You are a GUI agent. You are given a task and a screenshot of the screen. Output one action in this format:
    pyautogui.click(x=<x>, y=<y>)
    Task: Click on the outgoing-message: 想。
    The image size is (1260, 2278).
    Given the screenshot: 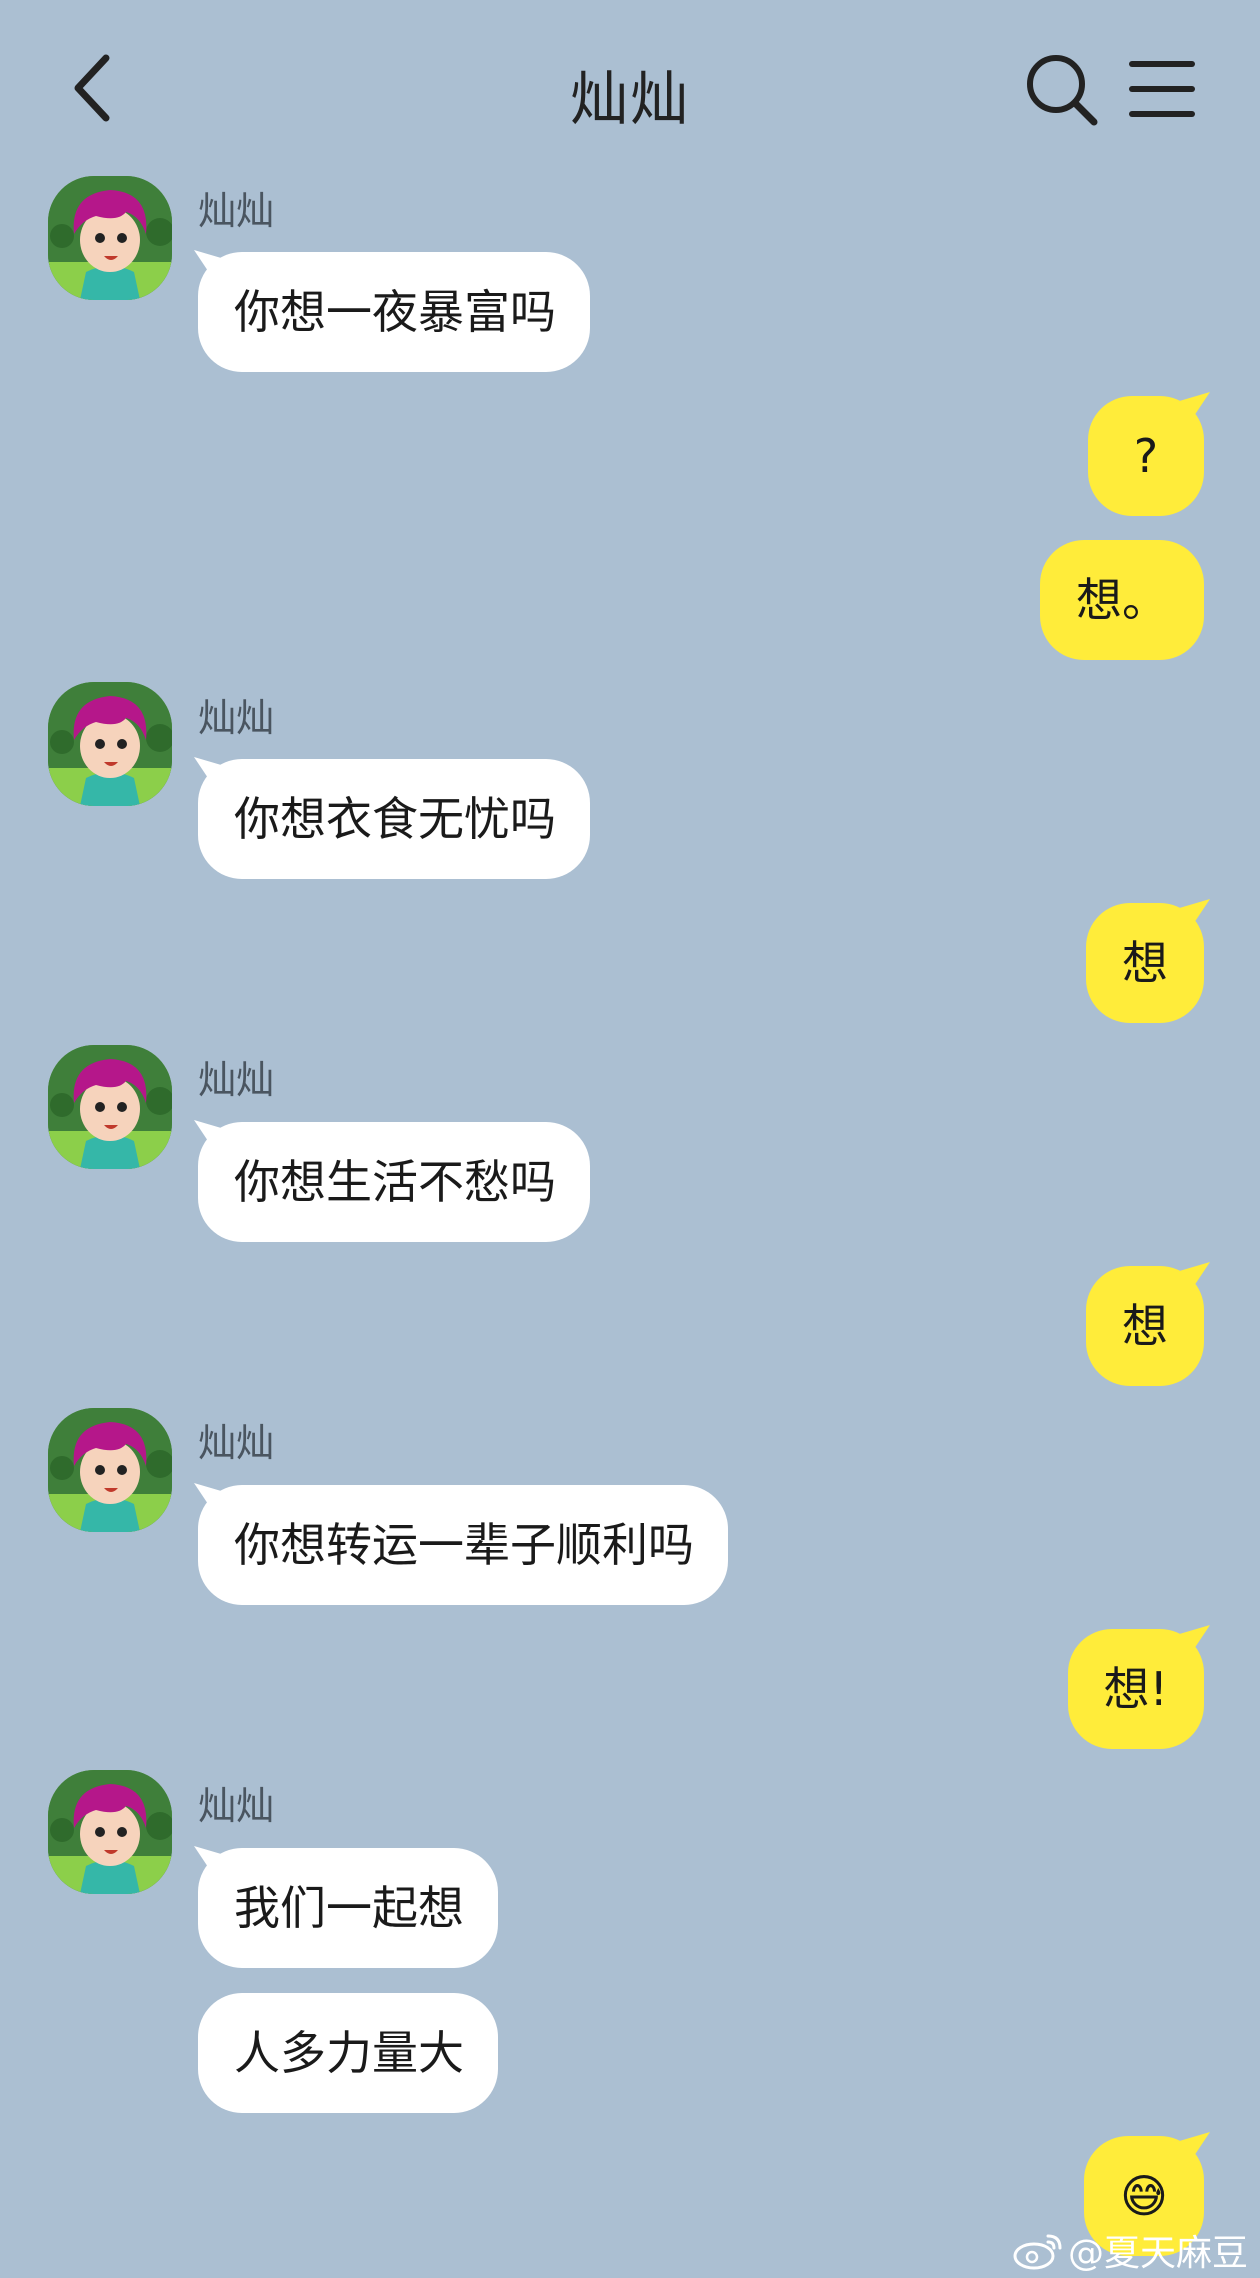 What is the action you would take?
    pyautogui.click(x=1122, y=600)
    